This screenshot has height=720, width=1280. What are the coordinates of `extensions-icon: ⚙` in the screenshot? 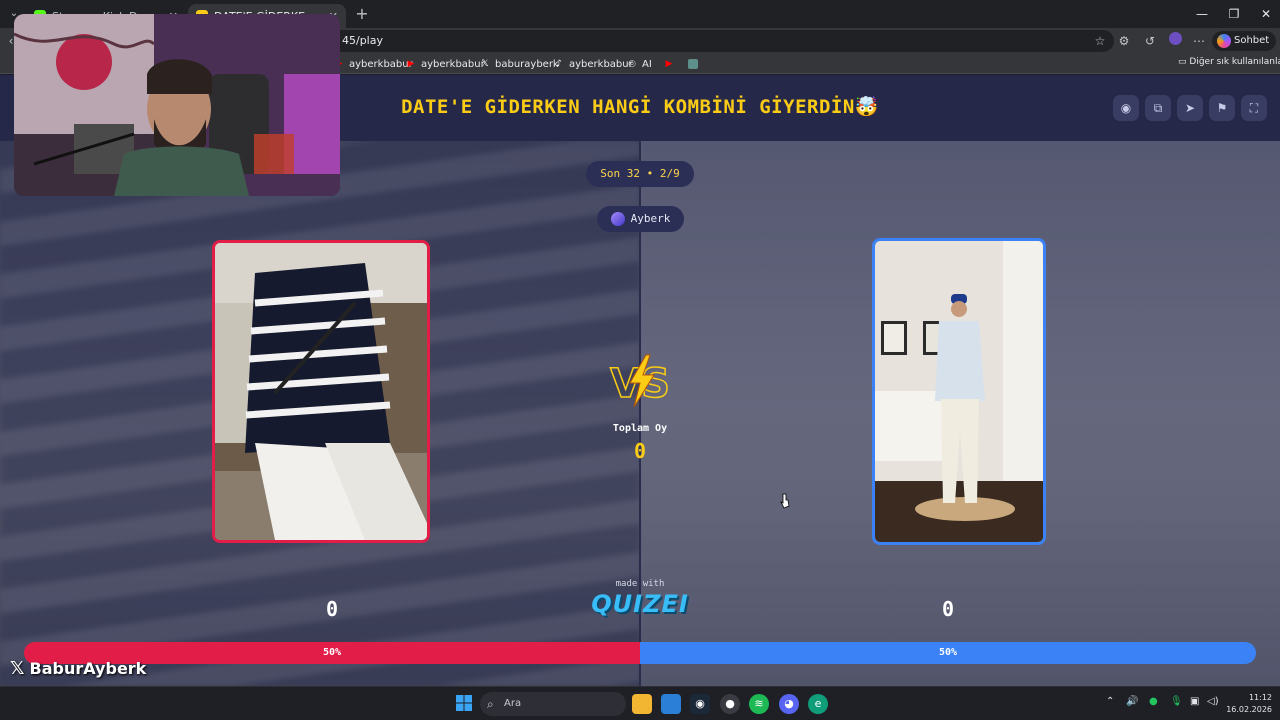 It's located at (1124, 41).